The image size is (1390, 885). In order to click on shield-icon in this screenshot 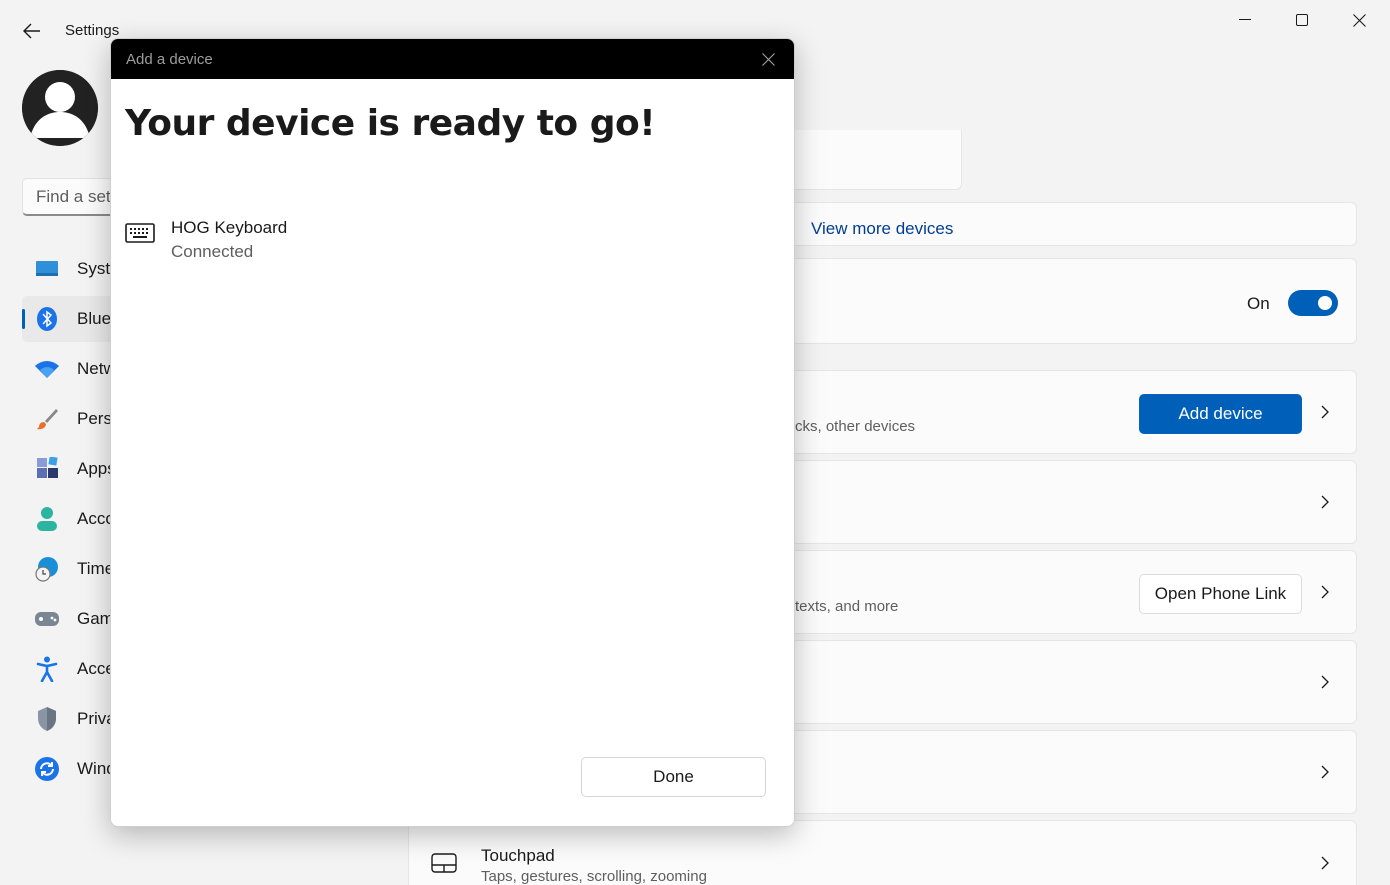, I will do `click(47, 719)`.